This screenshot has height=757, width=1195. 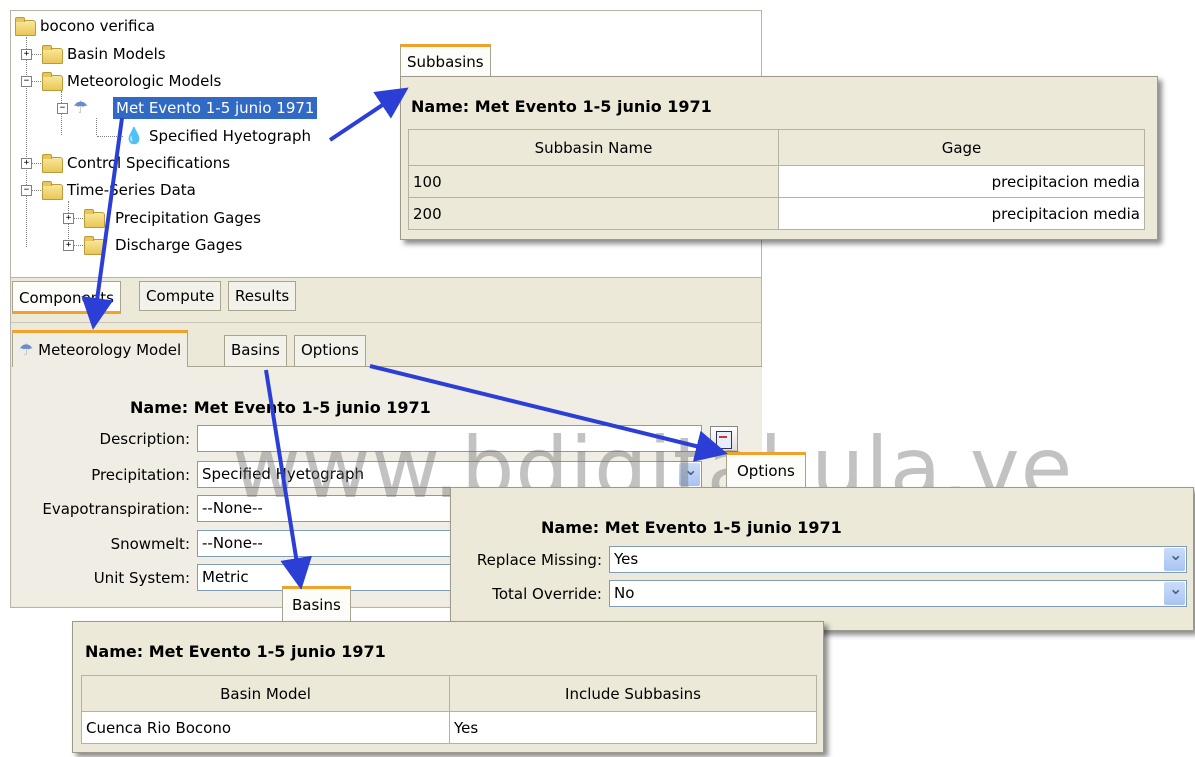 What do you see at coordinates (593, 181) in the screenshot?
I see `subbasin-name-cell: 100` at bounding box center [593, 181].